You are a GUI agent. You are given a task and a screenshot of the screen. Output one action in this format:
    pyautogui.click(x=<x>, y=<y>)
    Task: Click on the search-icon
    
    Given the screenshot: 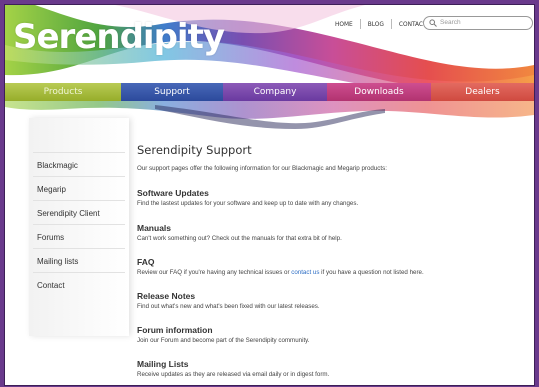 What is the action you would take?
    pyautogui.click(x=433, y=23)
    